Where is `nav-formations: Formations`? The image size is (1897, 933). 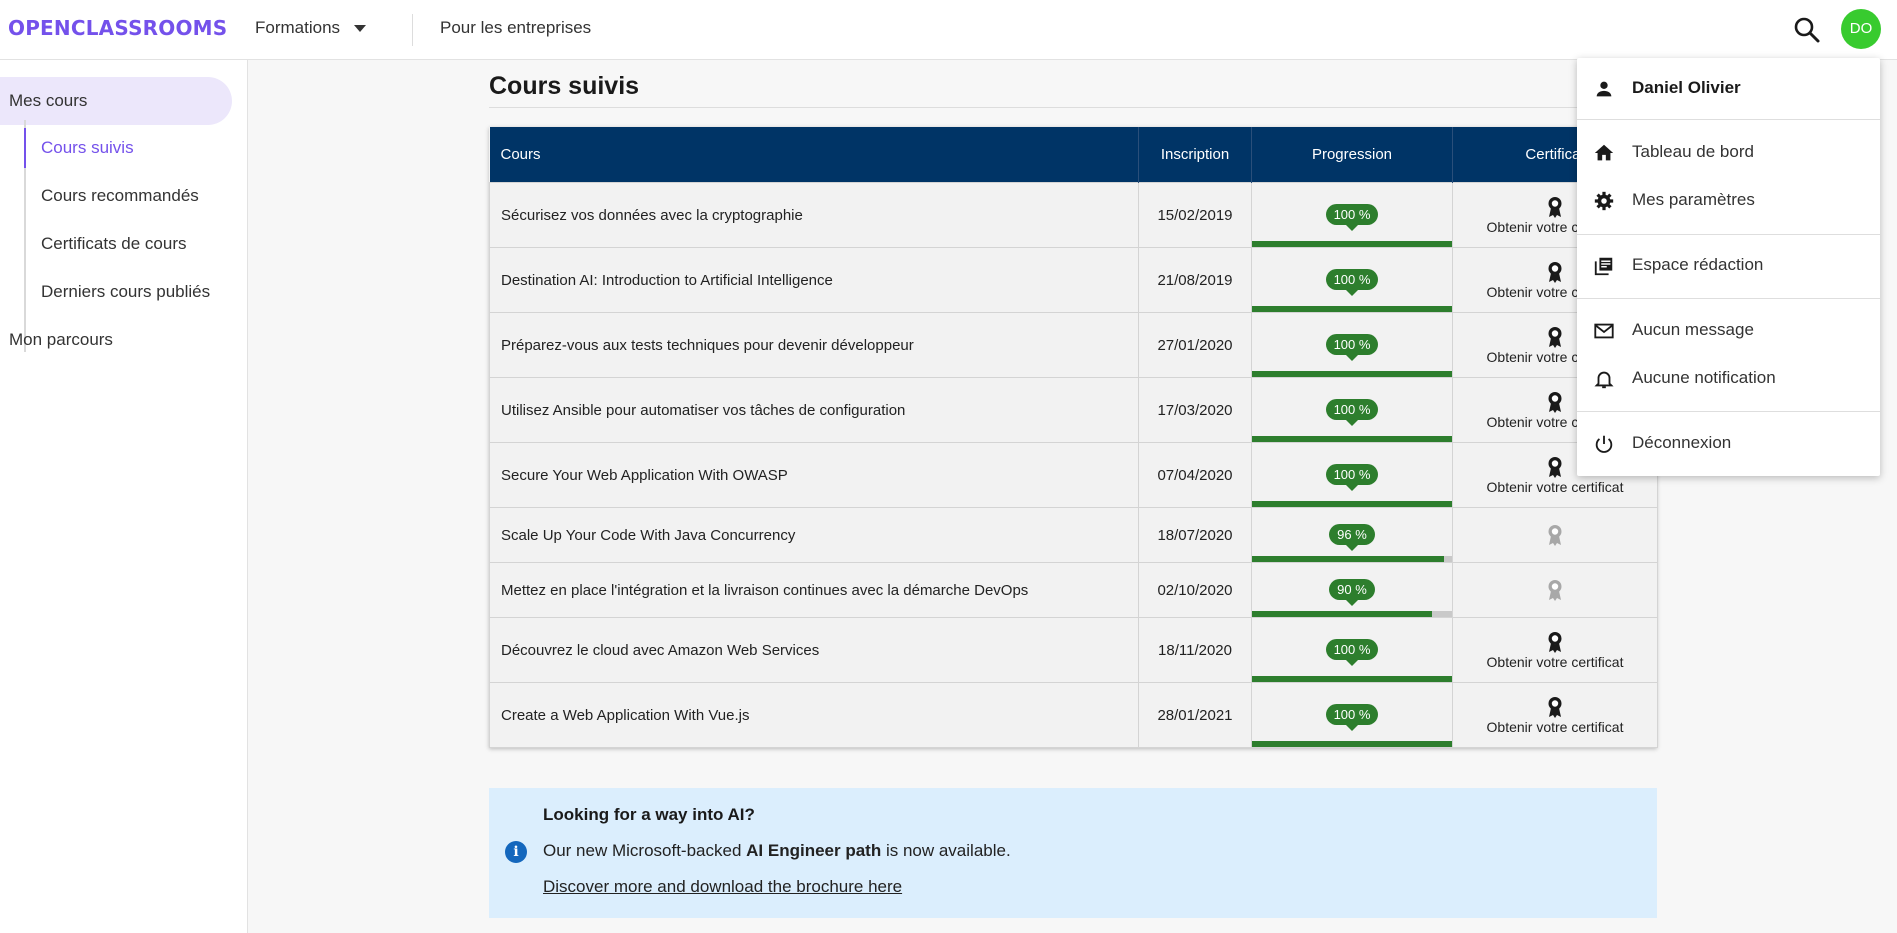
nav-formations: Formations is located at coordinates (311, 28).